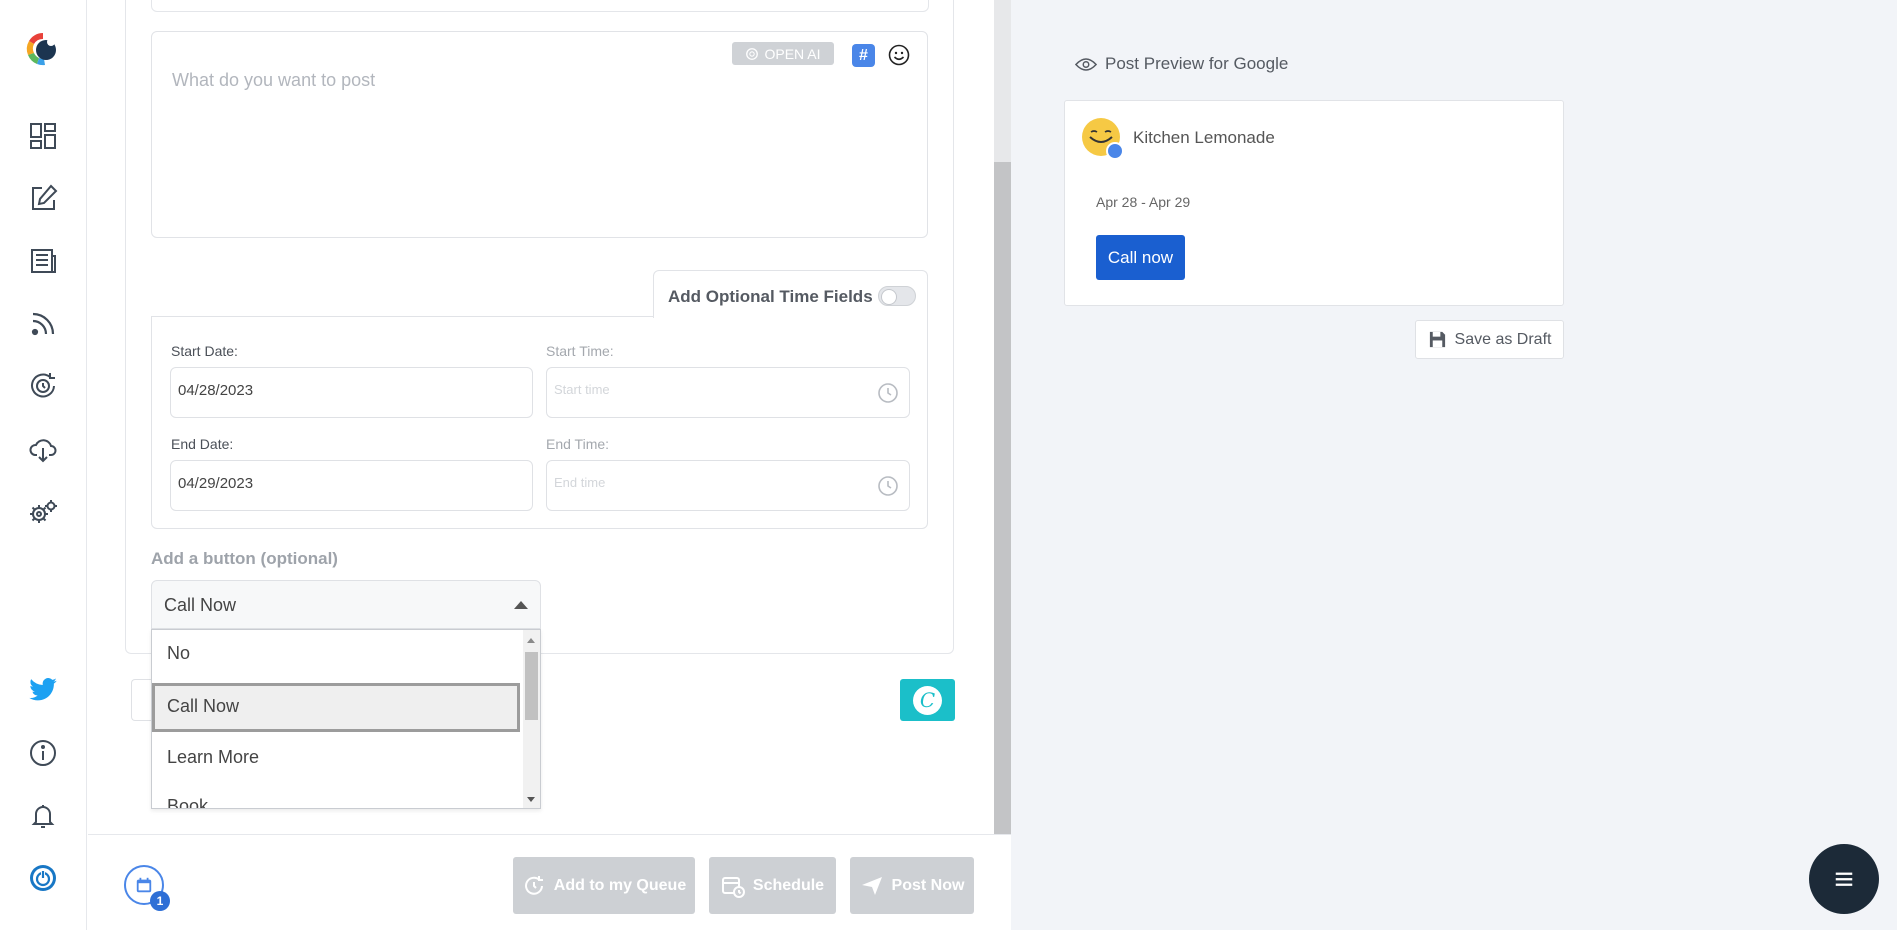  Describe the element at coordinates (582, 389) in the screenshot. I see `start-time-placeholder: Start time` at that location.